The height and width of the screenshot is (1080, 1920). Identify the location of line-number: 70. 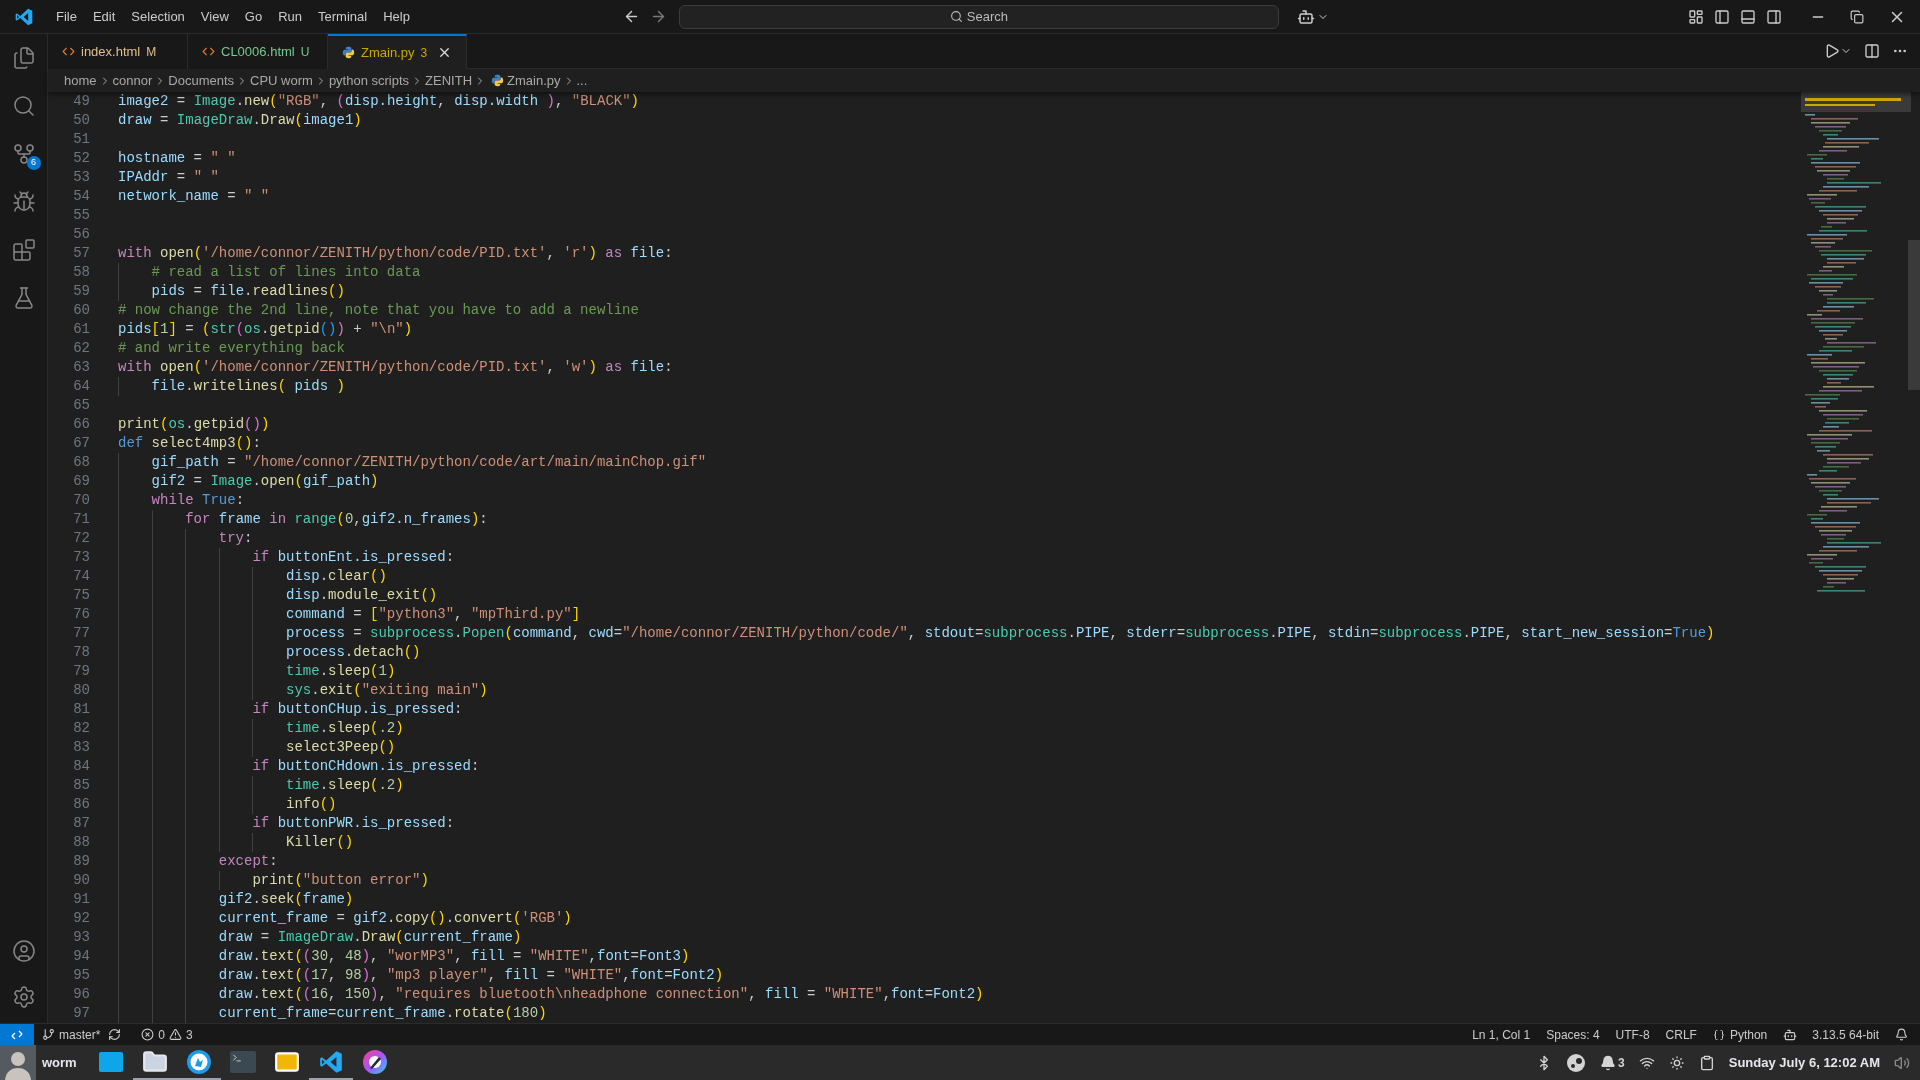
(81, 500).